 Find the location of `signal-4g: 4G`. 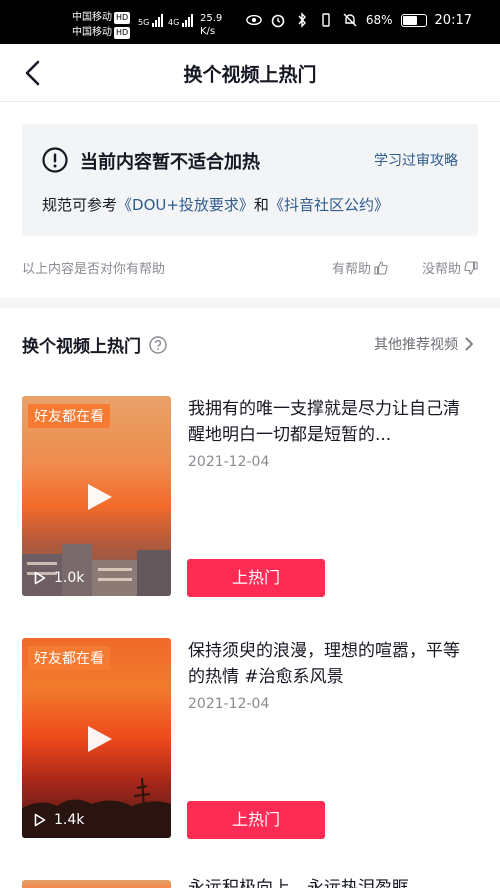

signal-4g: 4G is located at coordinates (181, 20).